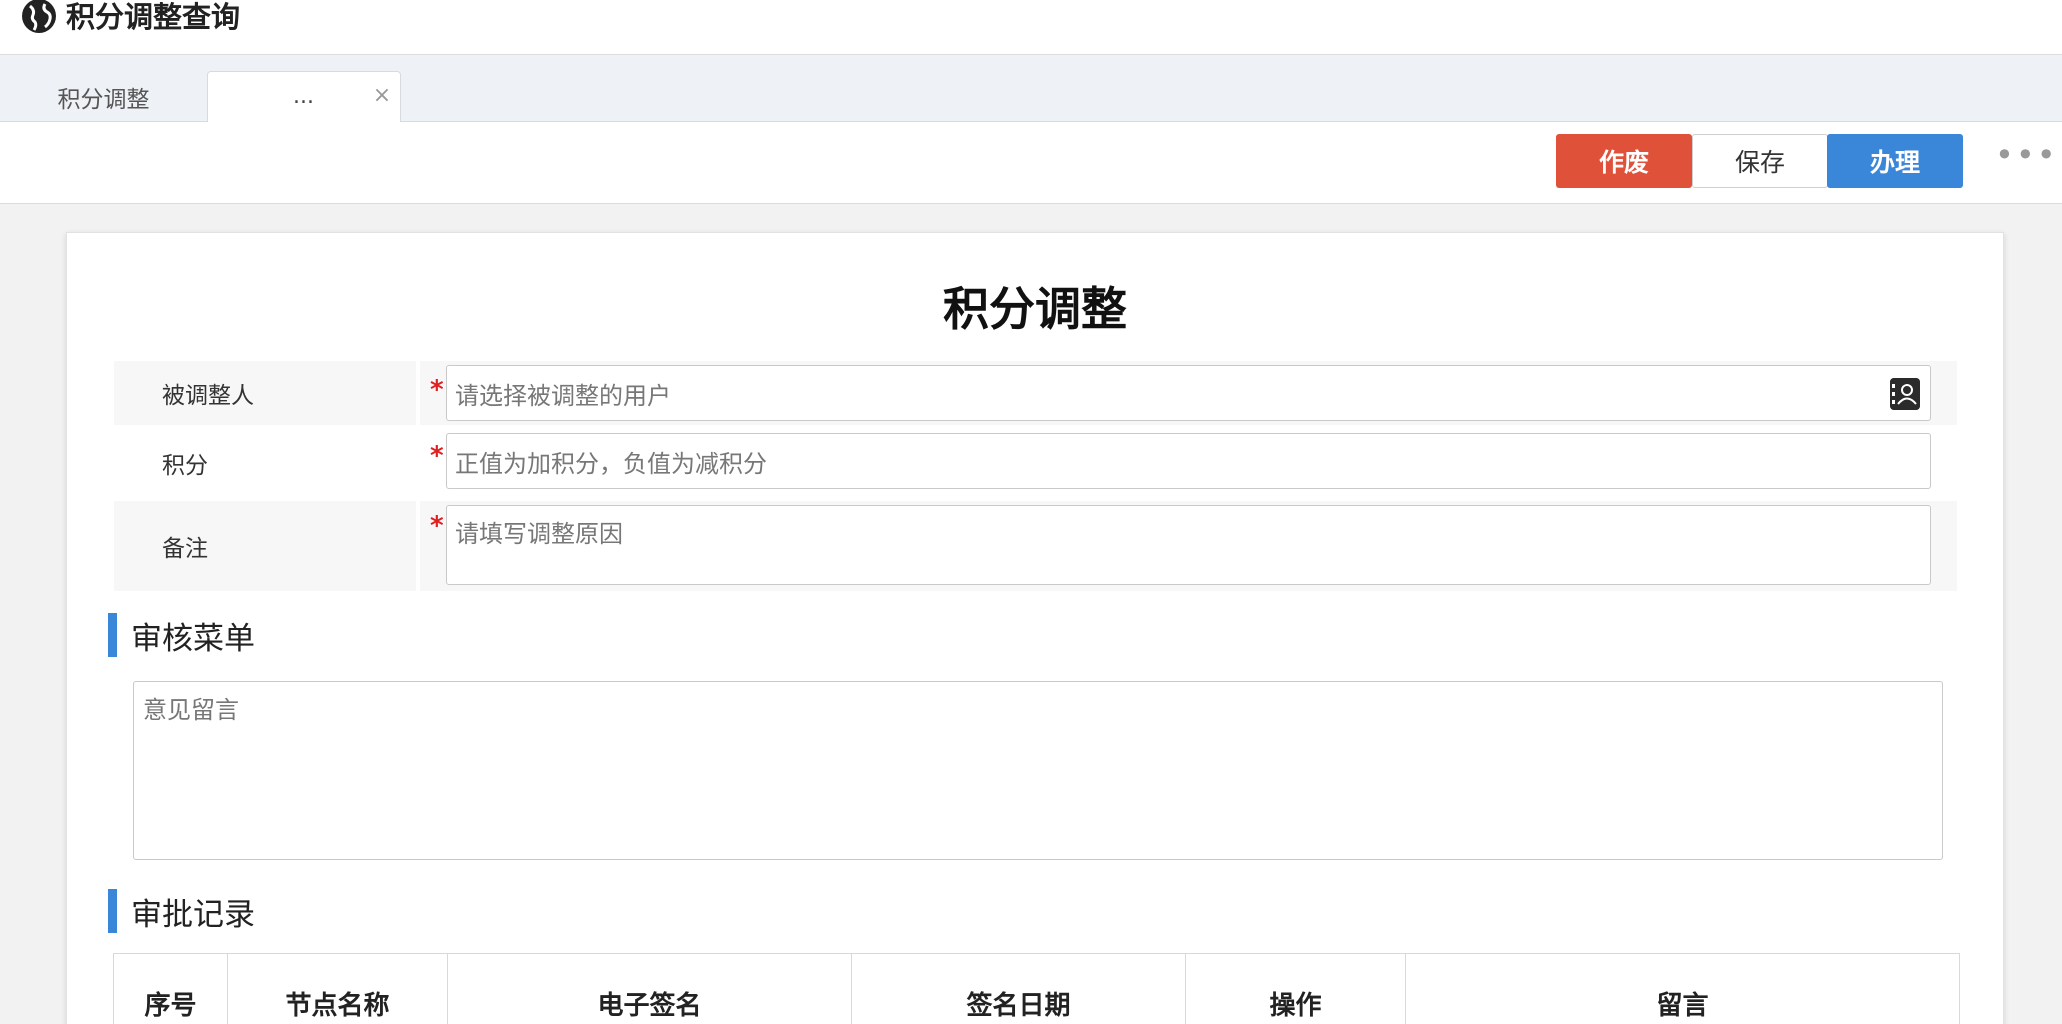 This screenshot has width=2062, height=1024. I want to click on field-value-cell: * 请填写调整原因, so click(1188, 546).